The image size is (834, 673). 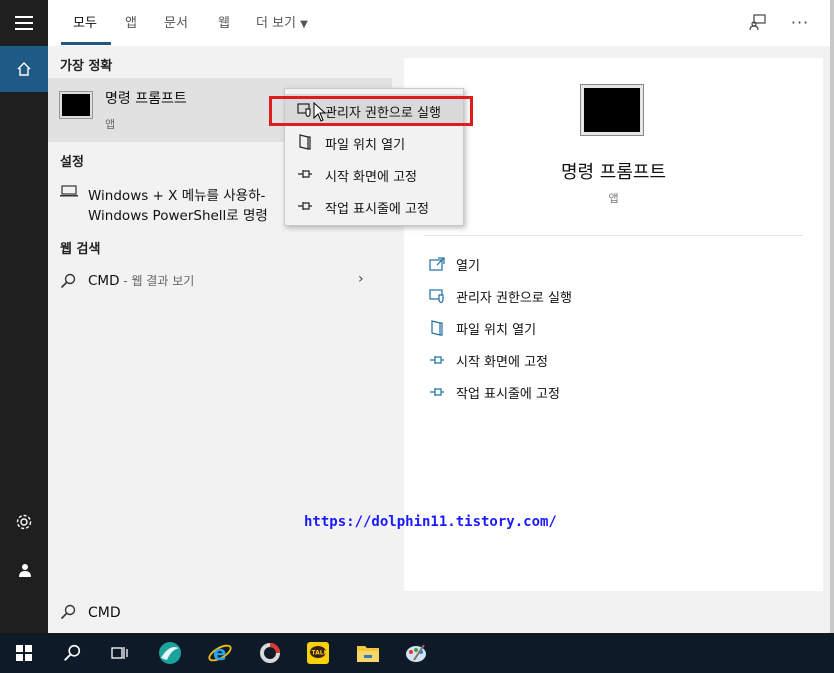 What do you see at coordinates (304, 24) in the screenshot?
I see `chevron-down-icon: ▼` at bounding box center [304, 24].